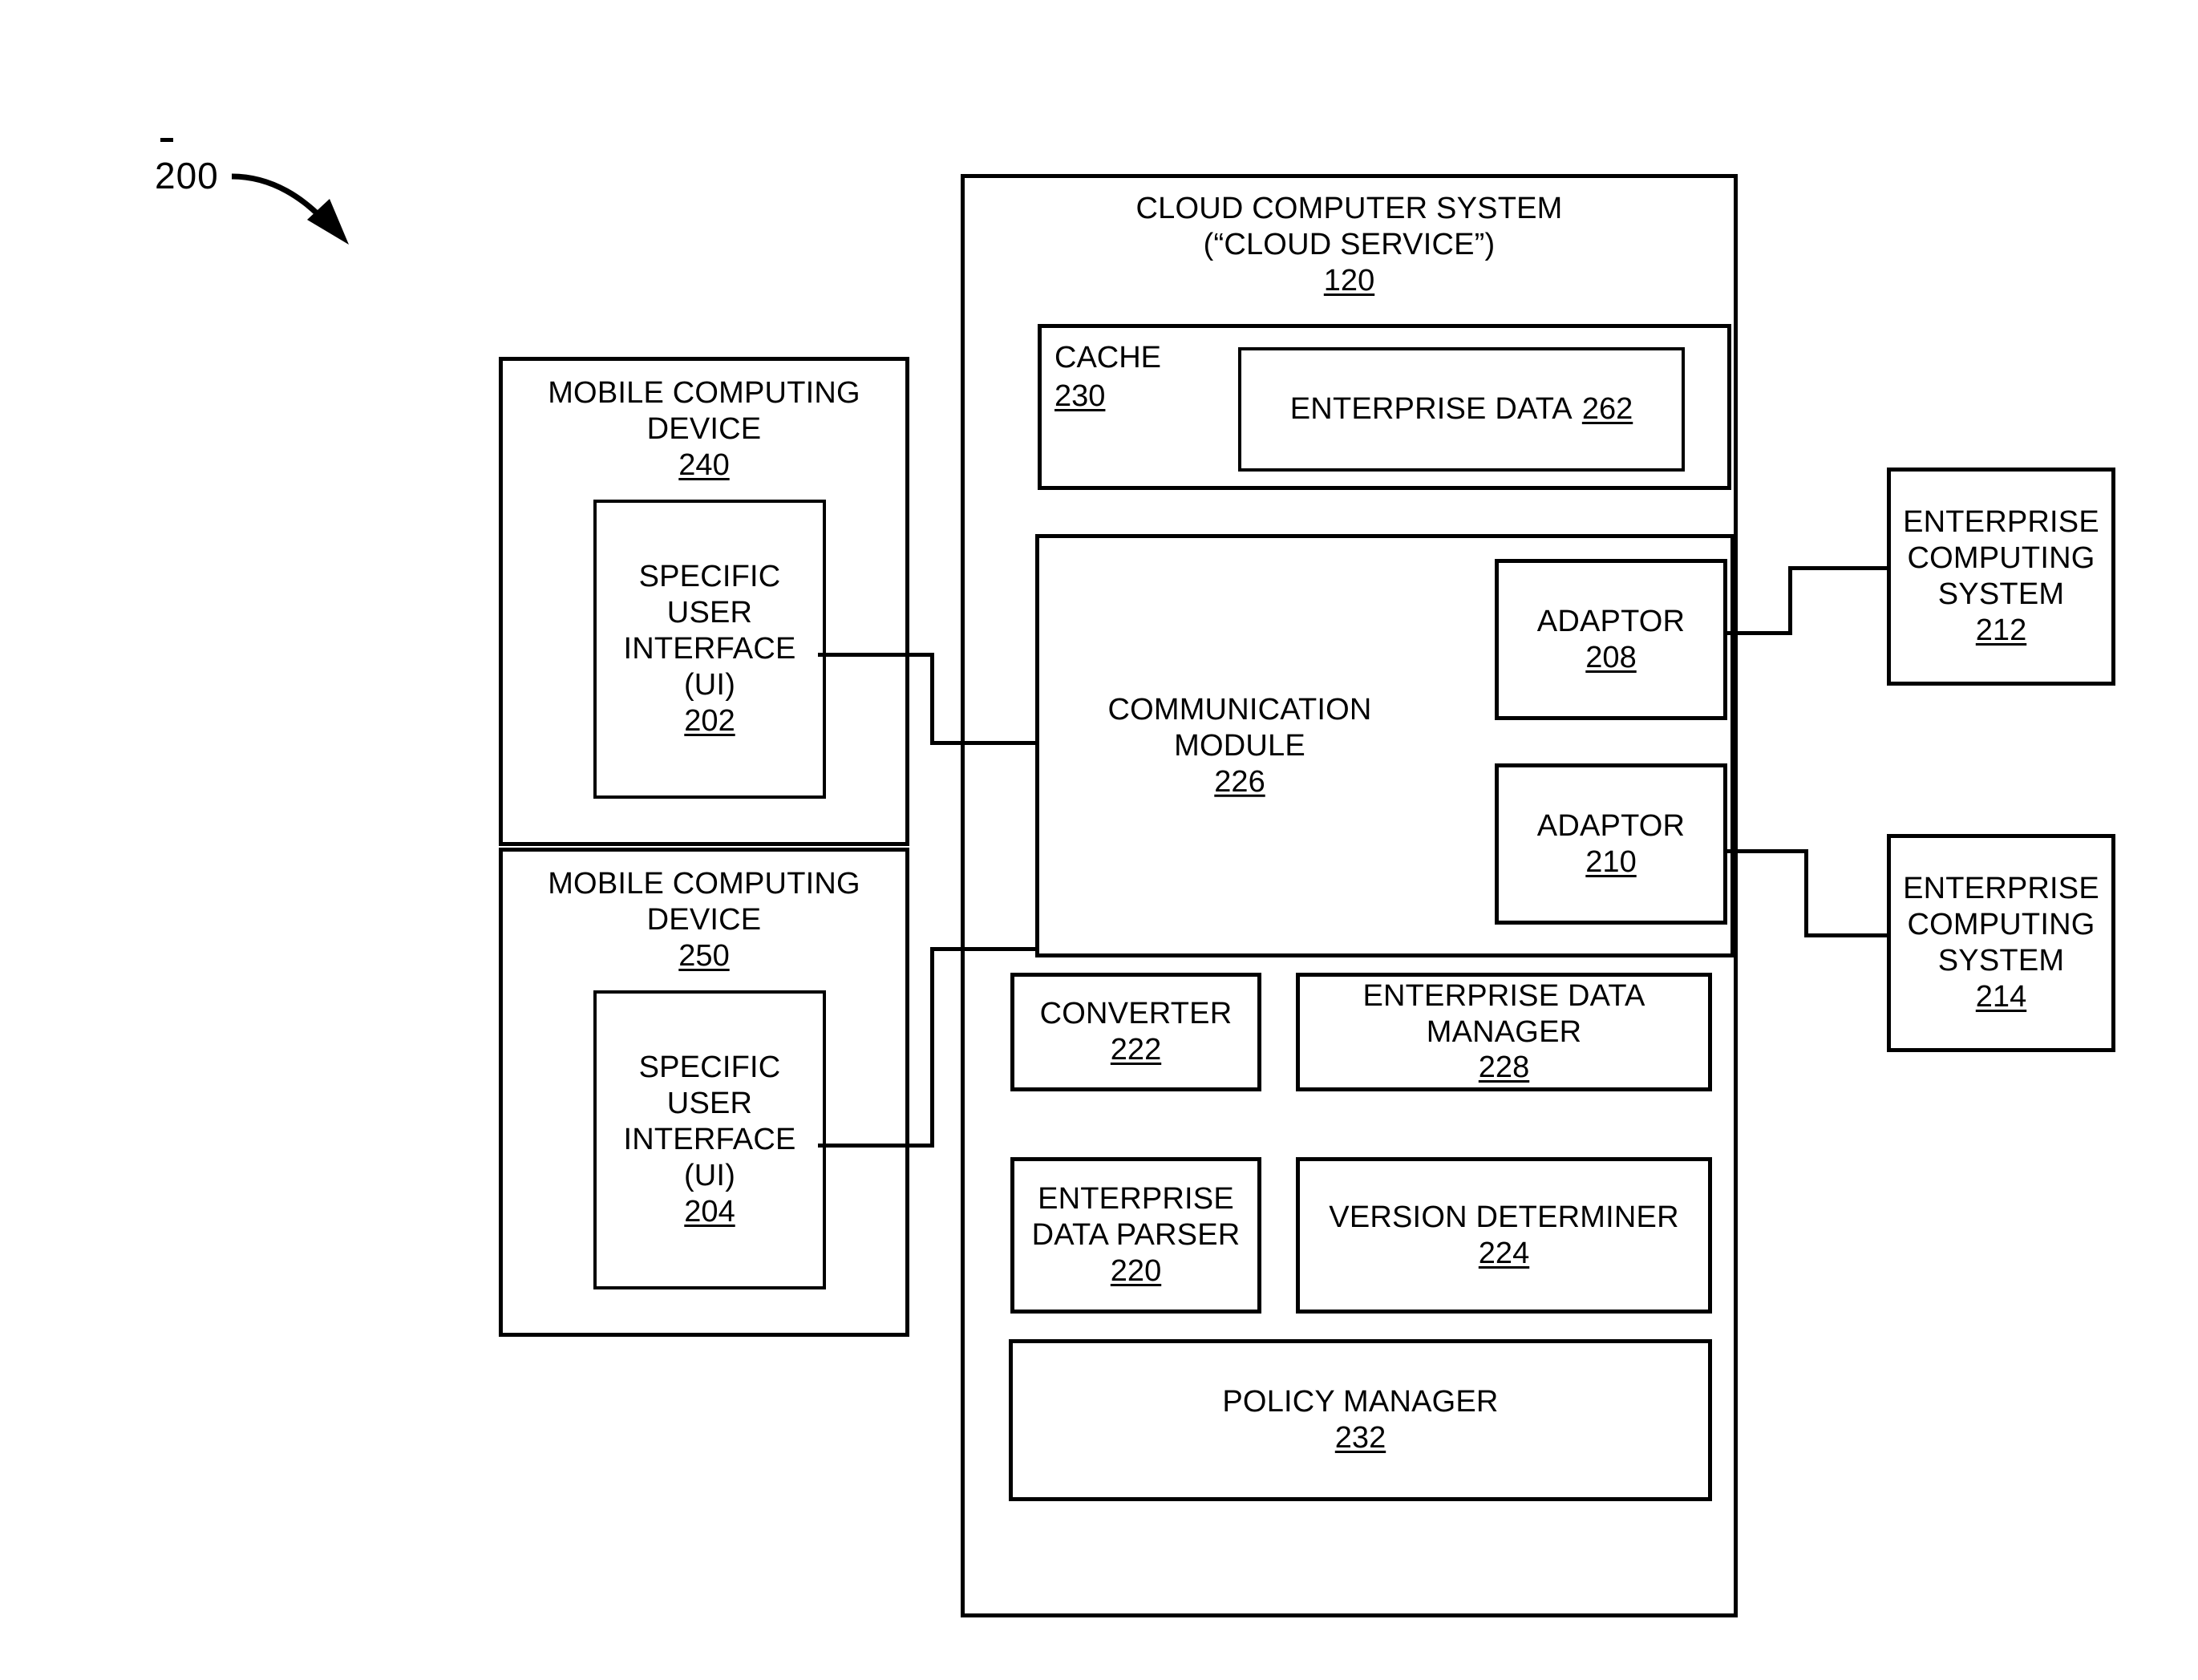 This screenshot has width=2198, height=1680. I want to click on specific-user-interface-202: SPECIFIC USER INTERFACE (UI) 202, so click(709, 649).